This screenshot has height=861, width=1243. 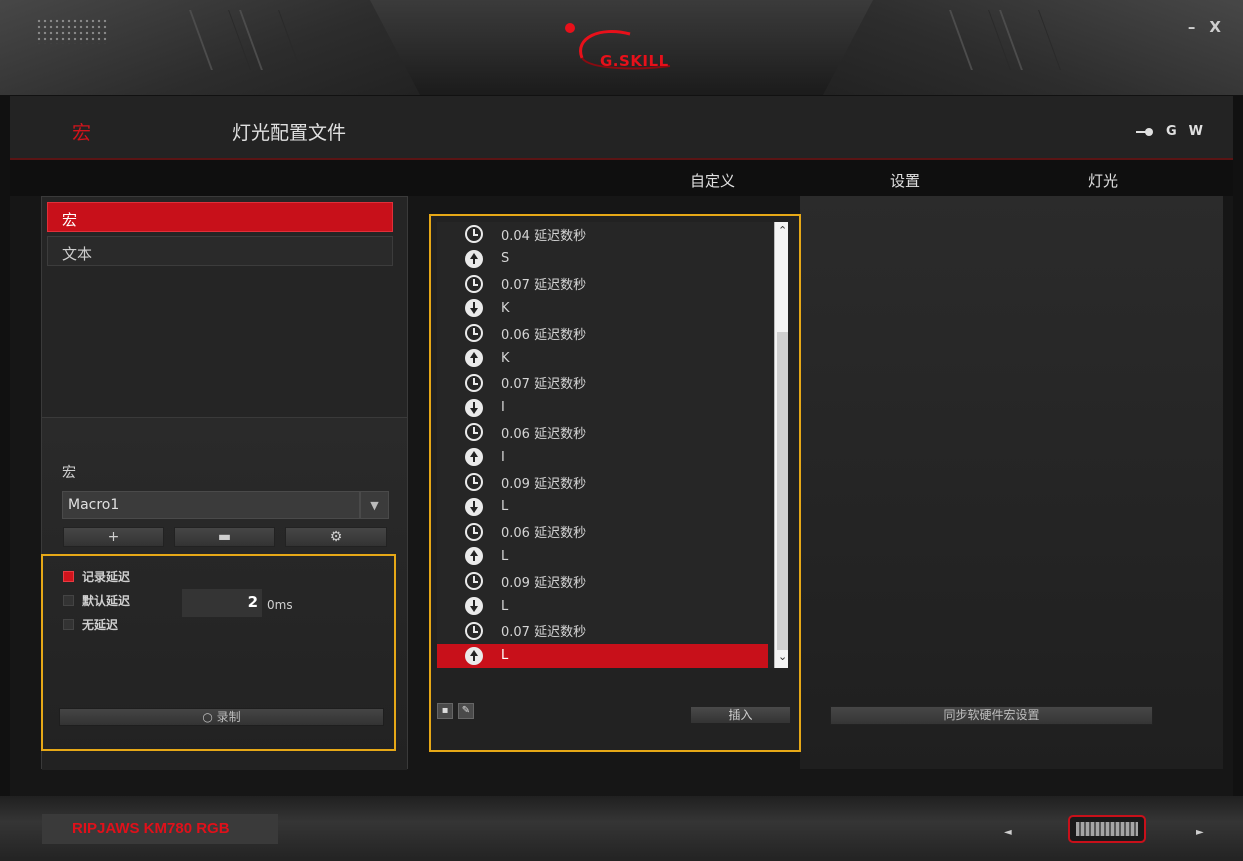 What do you see at coordinates (96, 600) in the screenshot?
I see `option-default-delay: 默认延迟` at bounding box center [96, 600].